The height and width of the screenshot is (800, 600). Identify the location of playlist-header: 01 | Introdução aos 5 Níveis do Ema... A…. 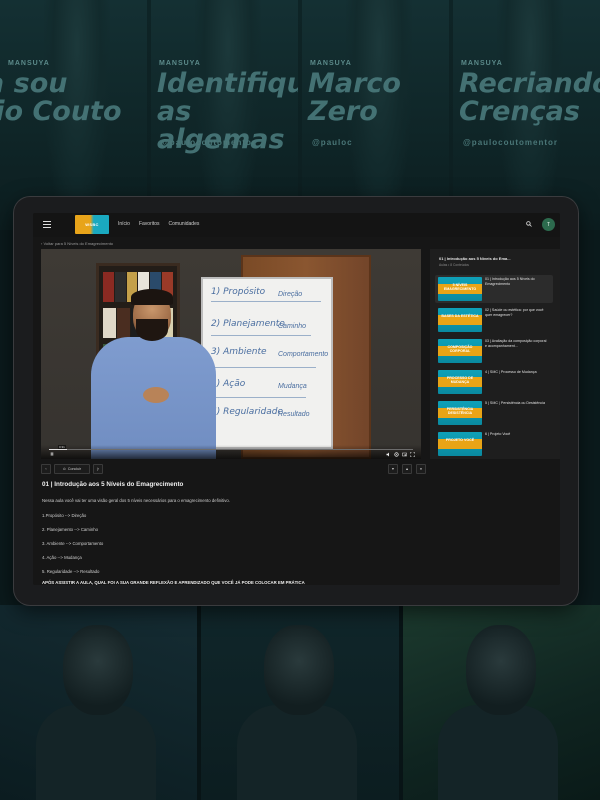
(496, 261).